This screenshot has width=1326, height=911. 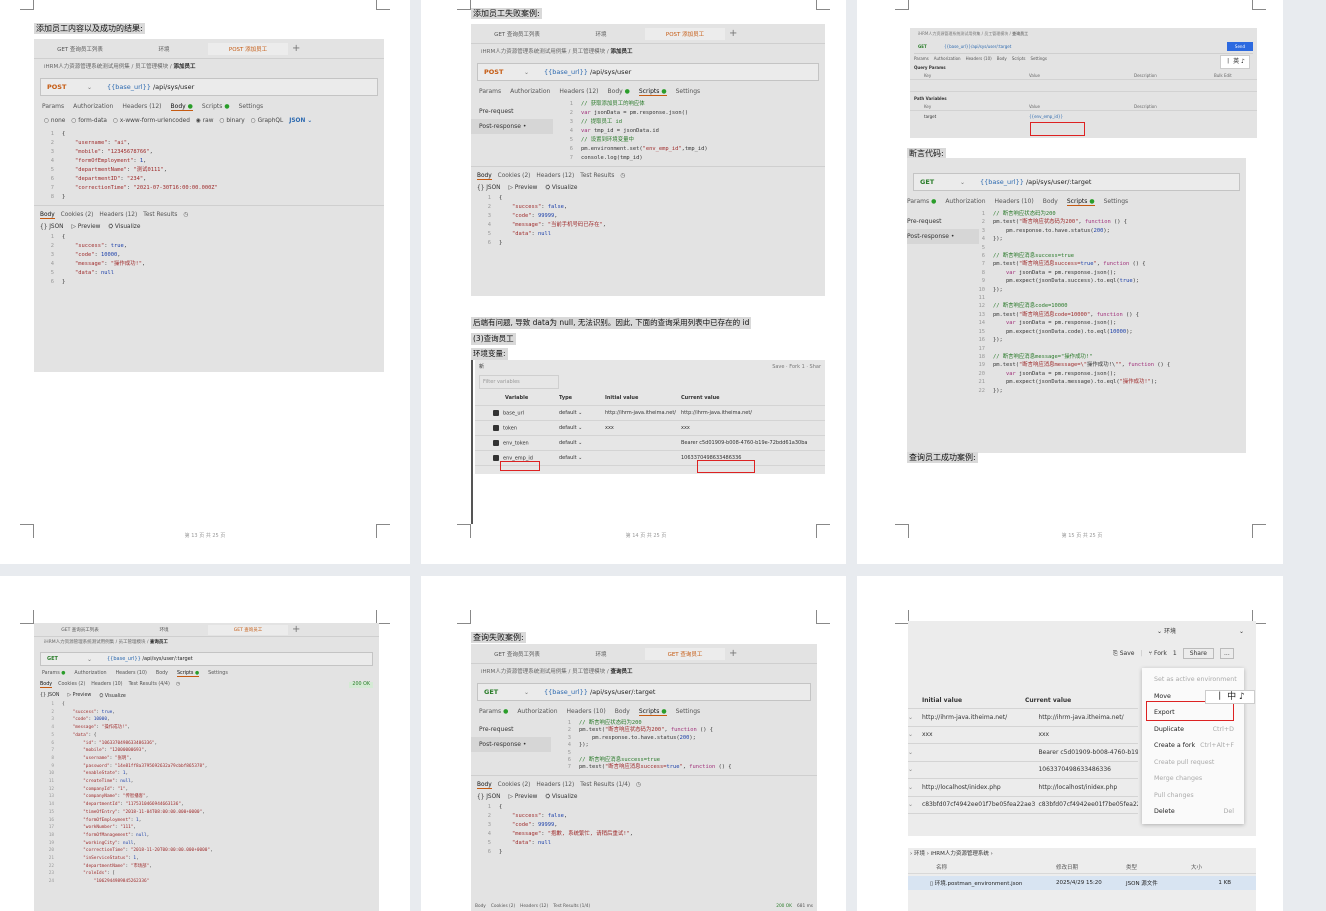 What do you see at coordinates (490, 92) in the screenshot?
I see `tab-params: Params` at bounding box center [490, 92].